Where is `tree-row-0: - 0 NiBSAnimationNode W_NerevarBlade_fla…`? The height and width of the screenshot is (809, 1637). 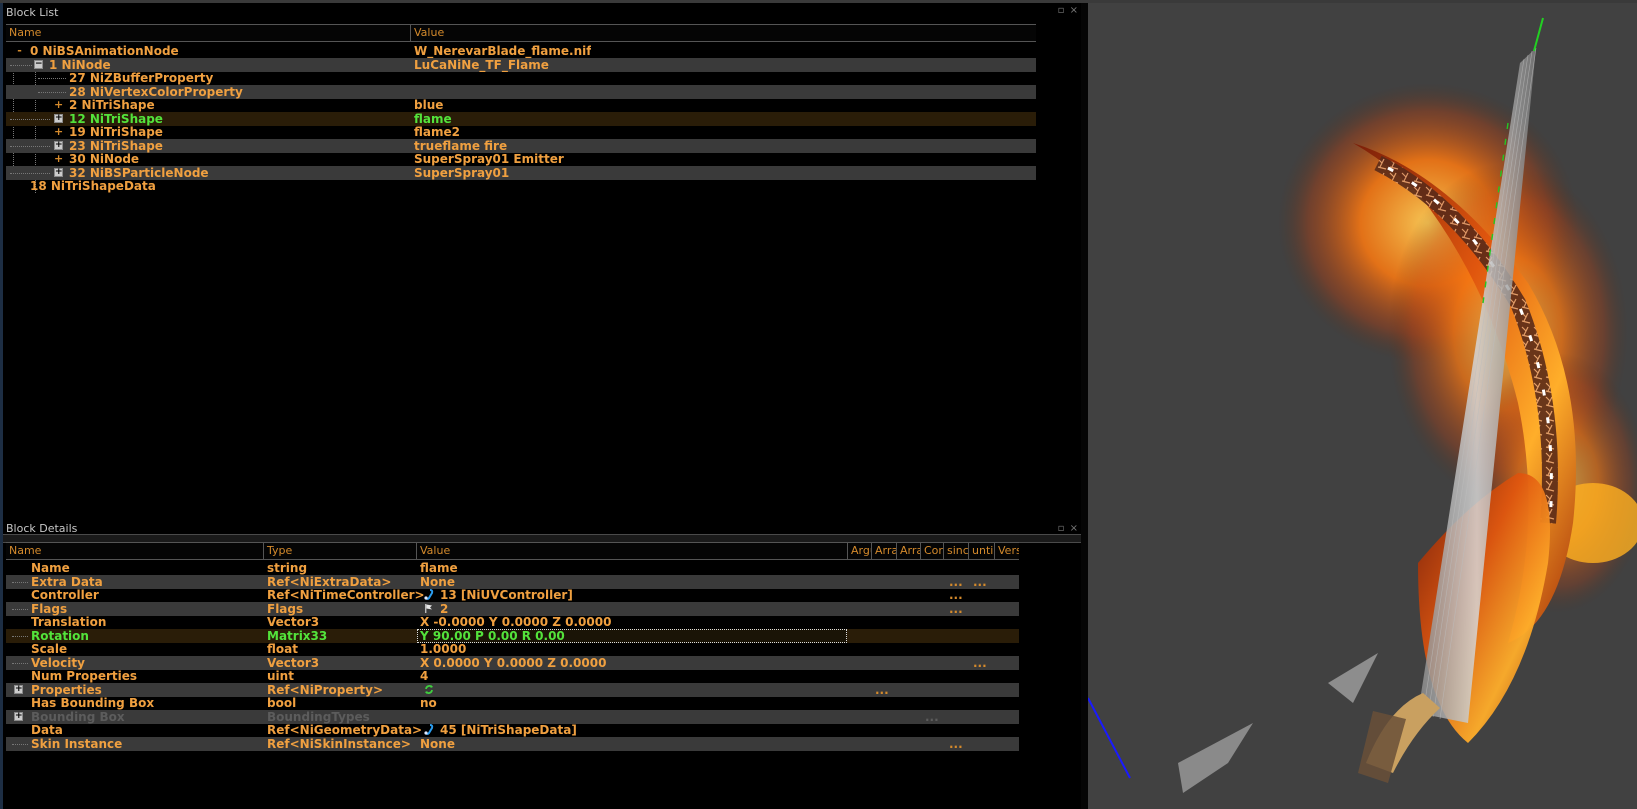 tree-row-0: - 0 NiBSAnimationNode W_NerevarBlade_fla… is located at coordinates (521, 51).